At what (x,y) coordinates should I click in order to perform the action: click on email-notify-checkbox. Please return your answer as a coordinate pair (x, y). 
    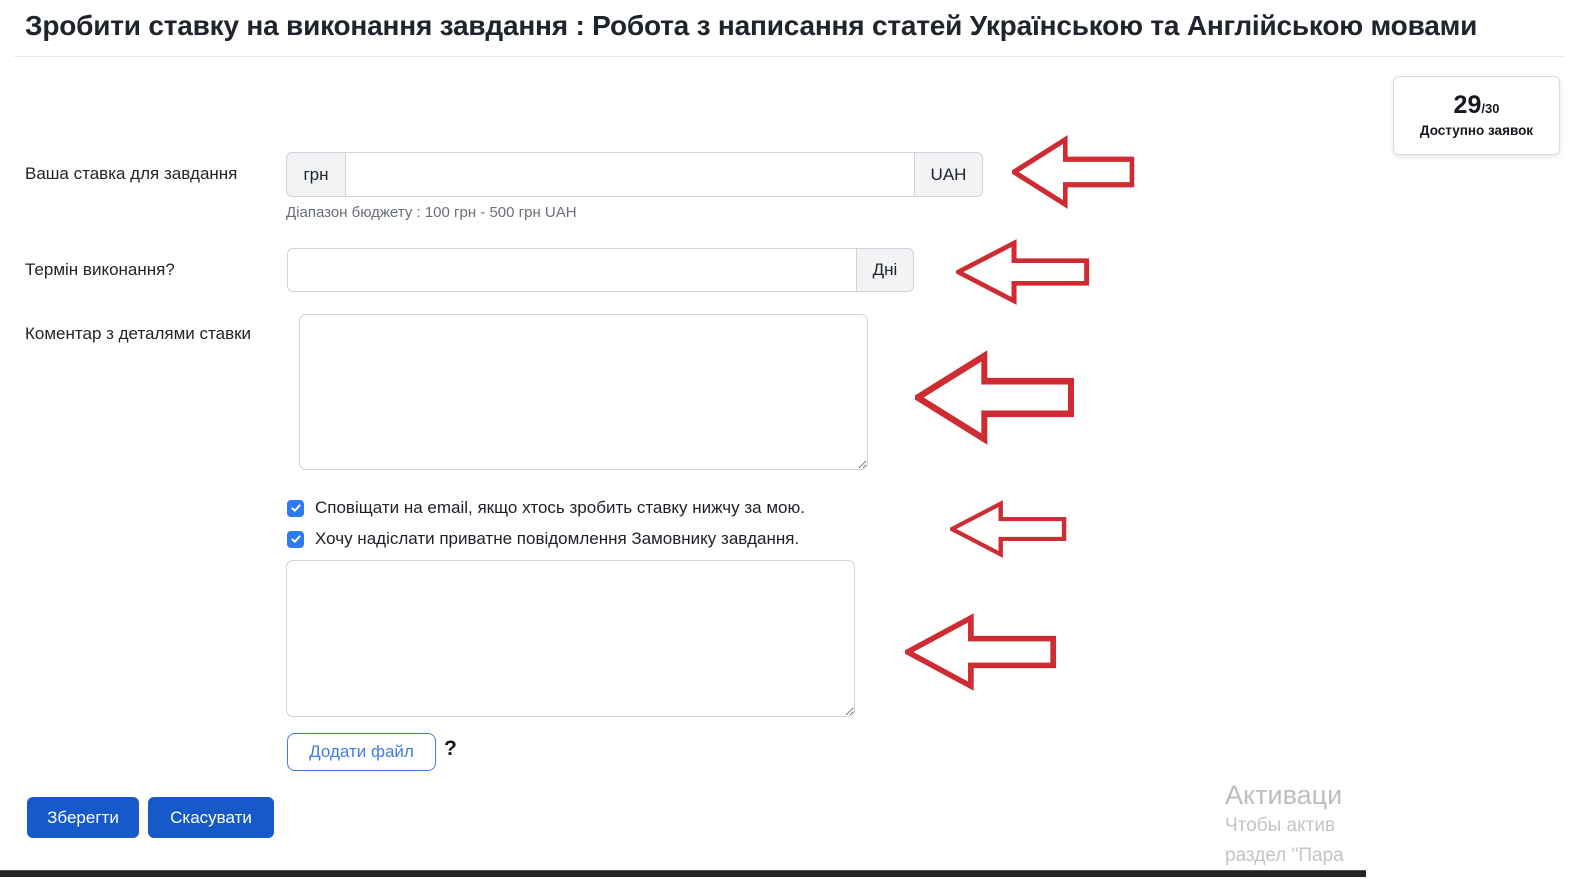
    Looking at the image, I should click on (295, 508).